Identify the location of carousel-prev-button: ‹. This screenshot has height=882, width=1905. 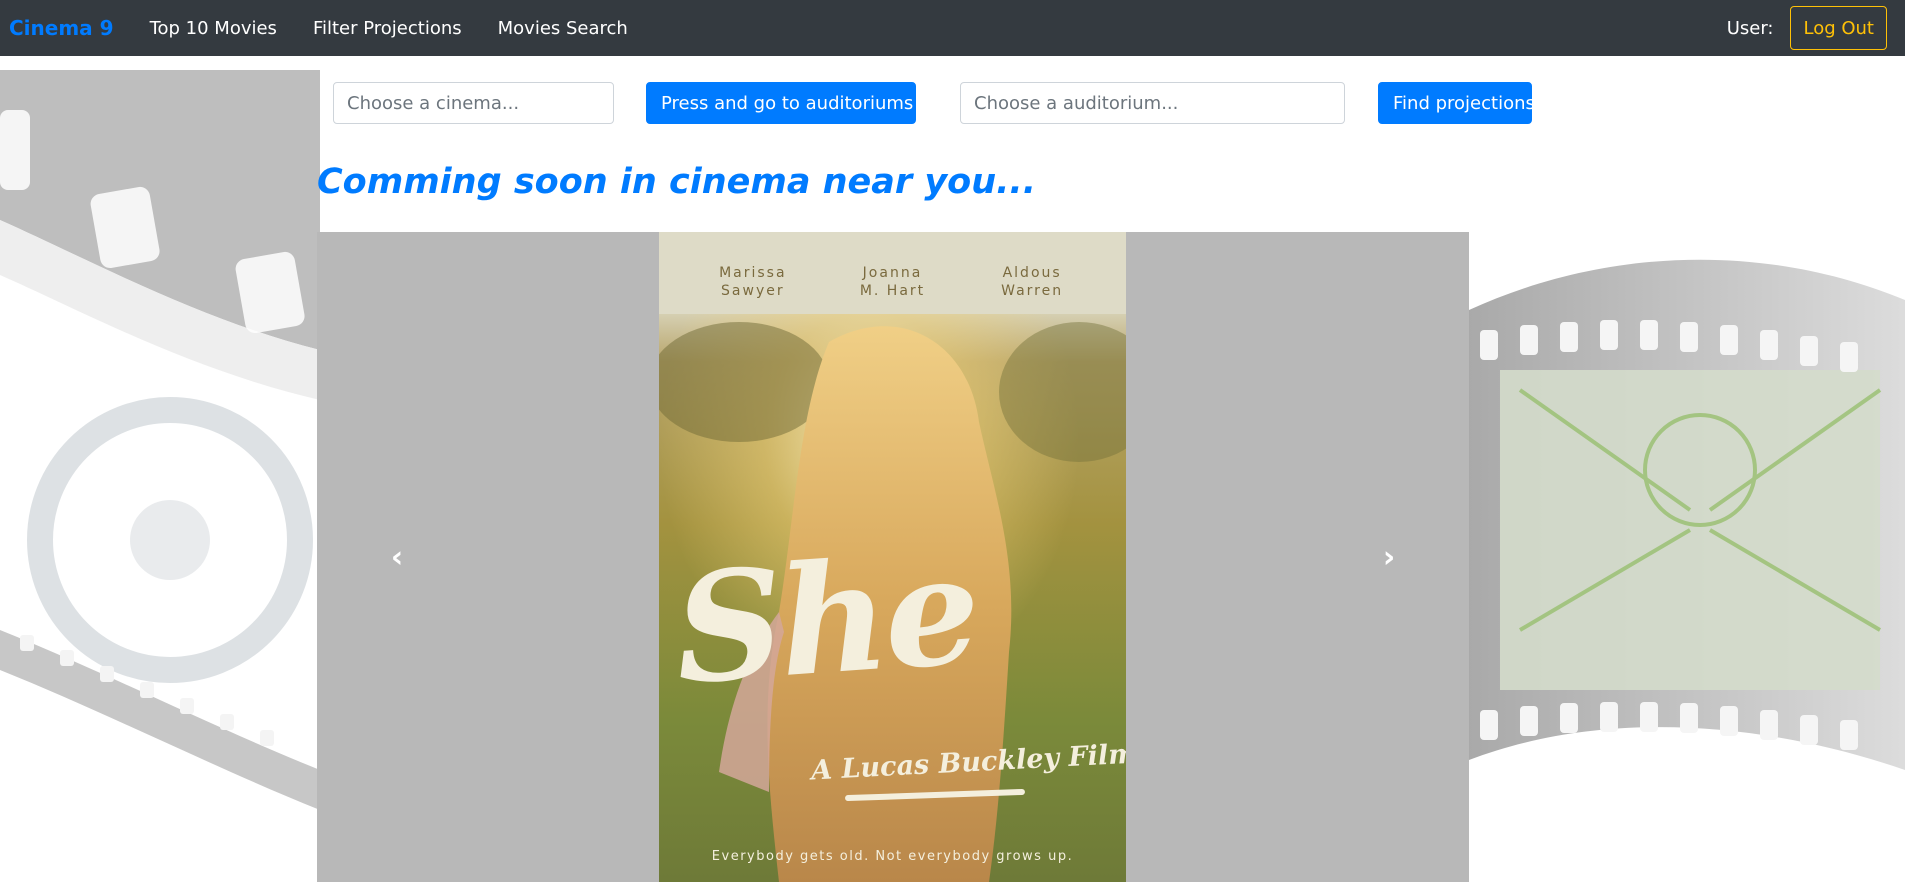
(397, 557).